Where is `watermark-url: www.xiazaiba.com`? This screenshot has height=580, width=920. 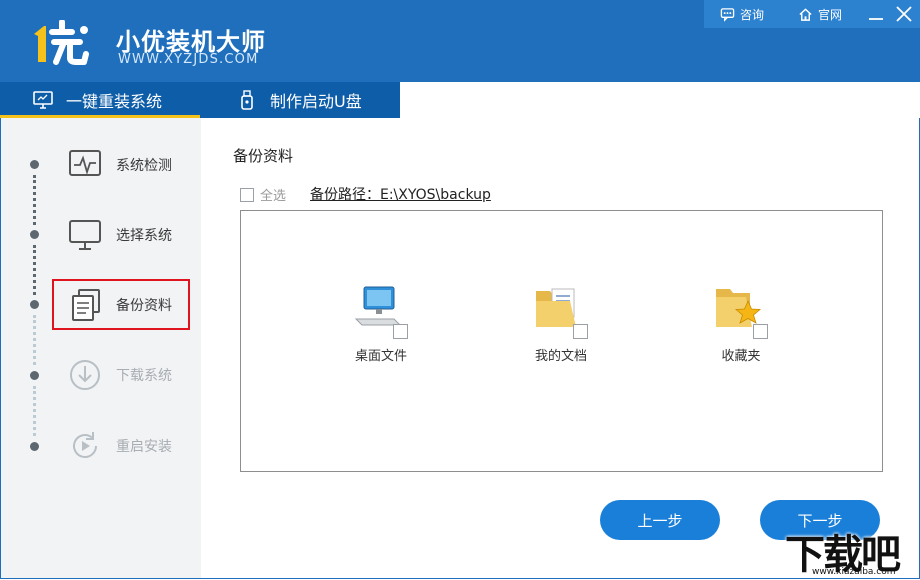 watermark-url: www.xiazaiba.com is located at coordinates (854, 572).